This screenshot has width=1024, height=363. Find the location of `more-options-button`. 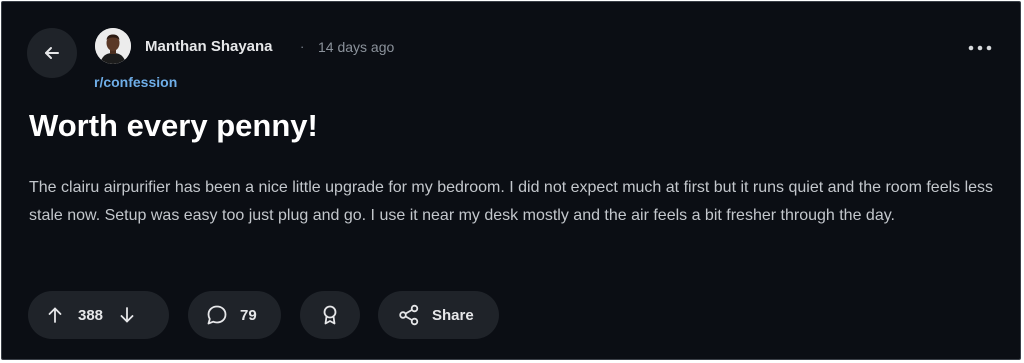

more-options-button is located at coordinates (980, 48).